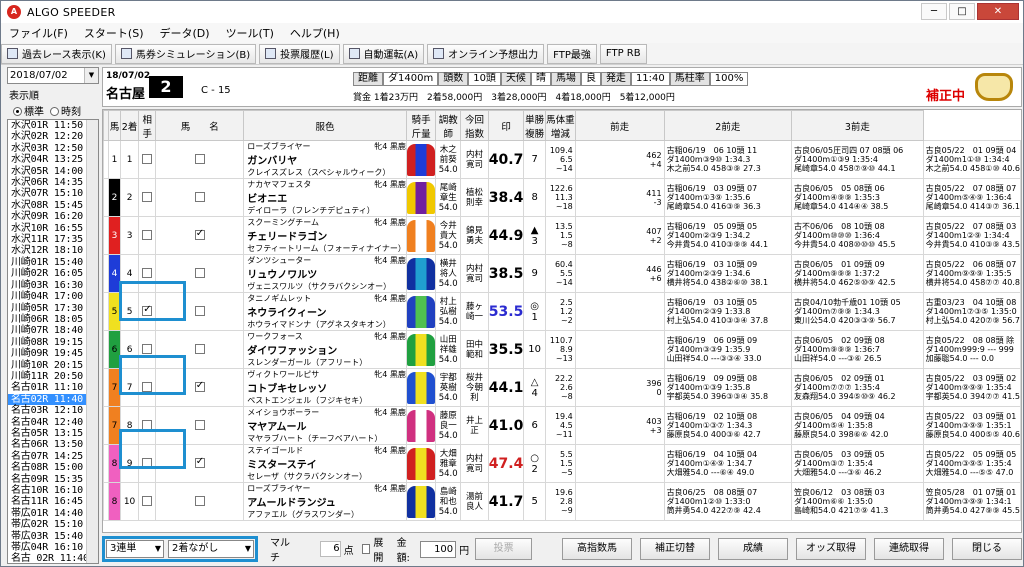 Image resolution: width=1024 pixels, height=567 pixels. Describe the element at coordinates (383, 53) in the screenshot. I see `toolbar-button-3: 自動運転(A)` at that location.